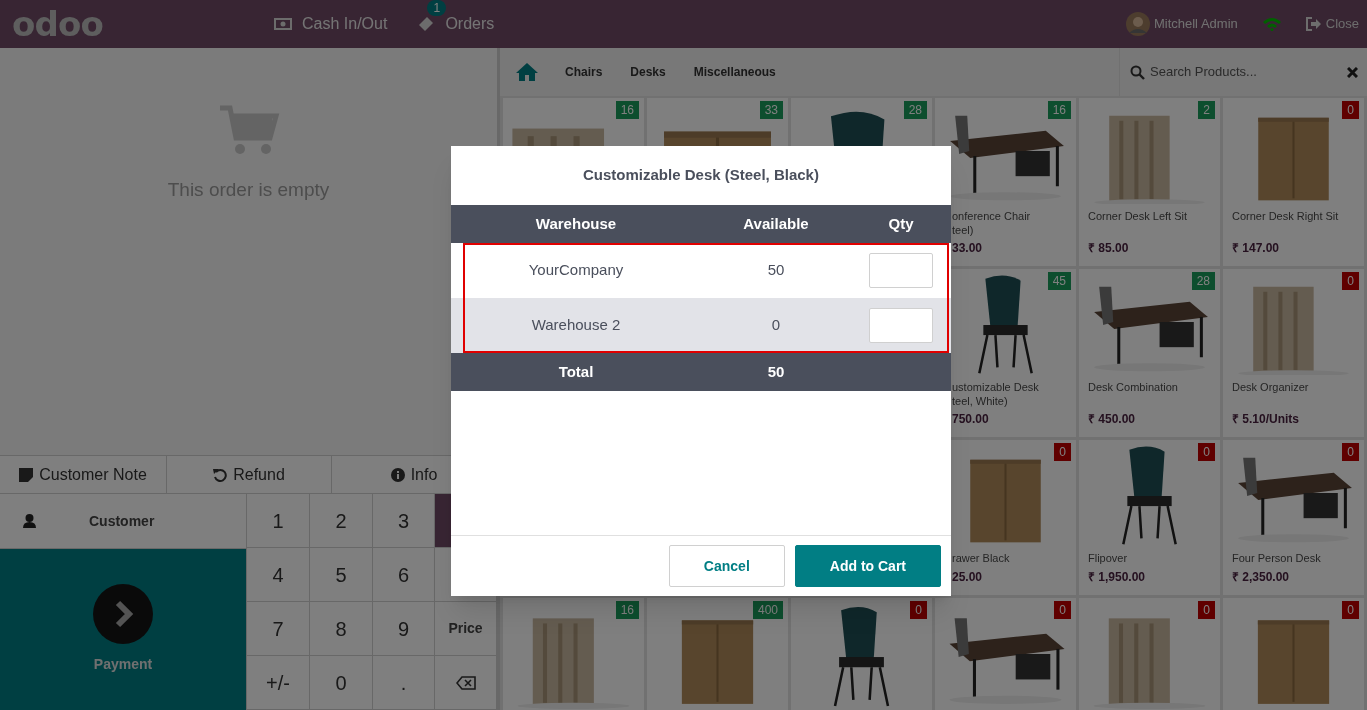  I want to click on product-price: 33.00, so click(967, 248).